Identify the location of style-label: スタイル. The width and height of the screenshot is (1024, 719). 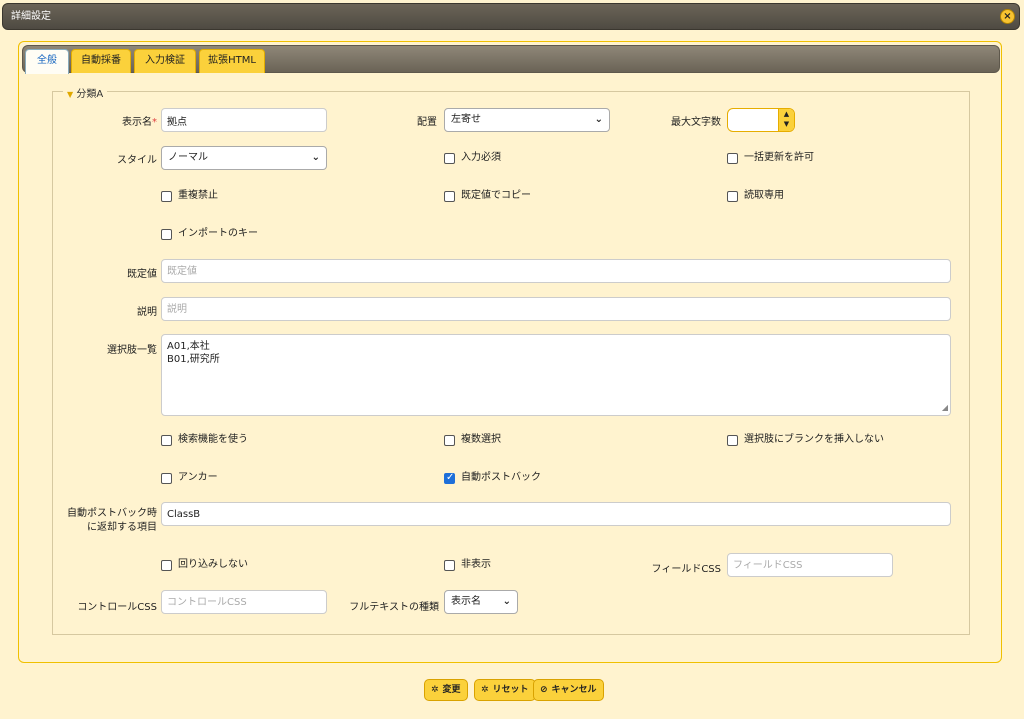
(137, 160).